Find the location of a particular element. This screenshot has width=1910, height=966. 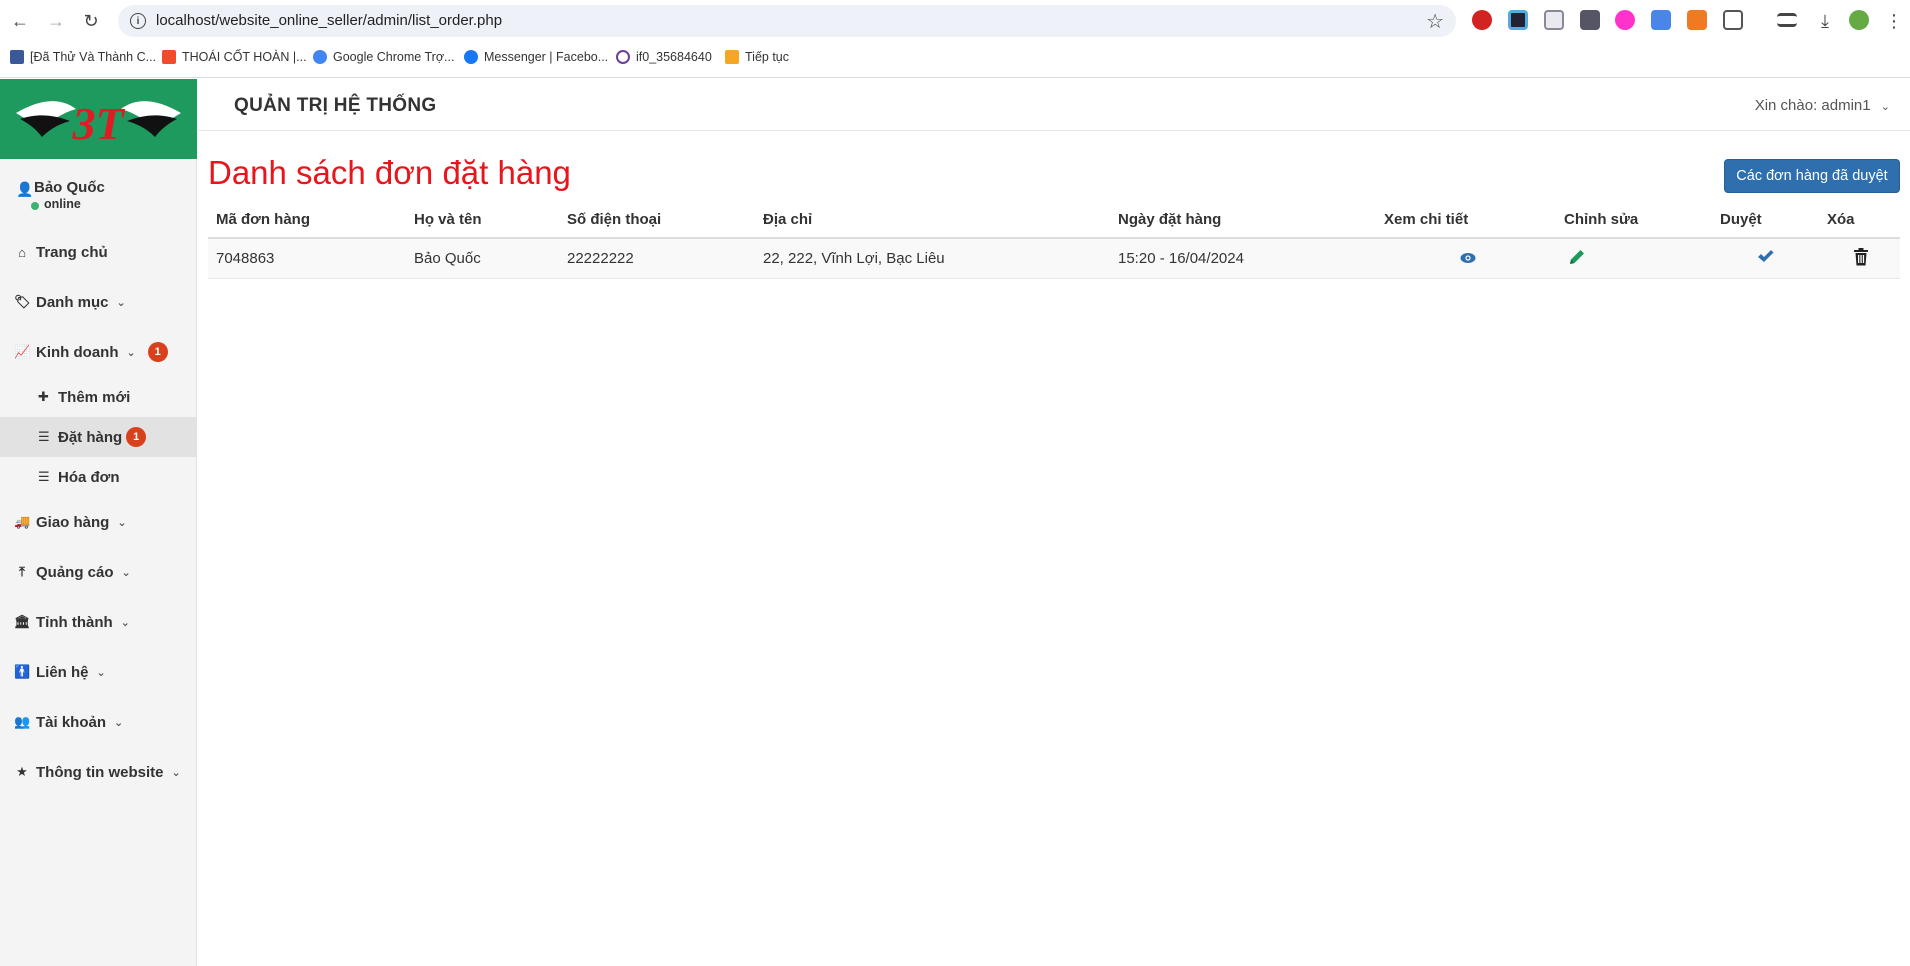

bookmark-label: Tiếp tục is located at coordinates (767, 57).